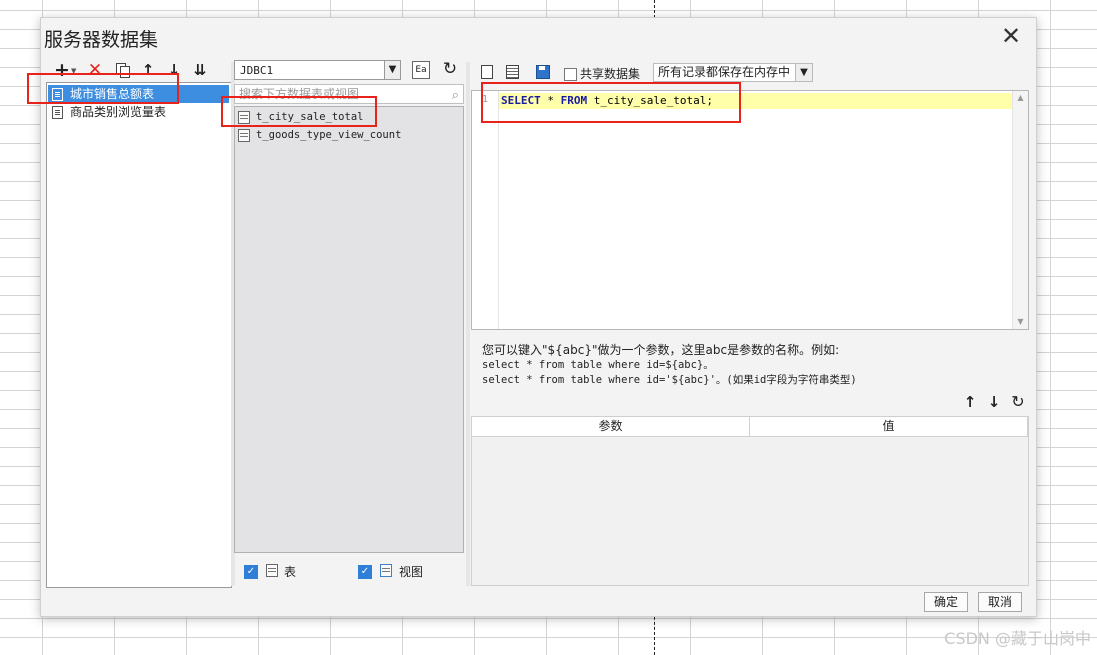 The height and width of the screenshot is (655, 1097). Describe the element at coordinates (485, 99) in the screenshot. I see `line-number: 1` at that location.